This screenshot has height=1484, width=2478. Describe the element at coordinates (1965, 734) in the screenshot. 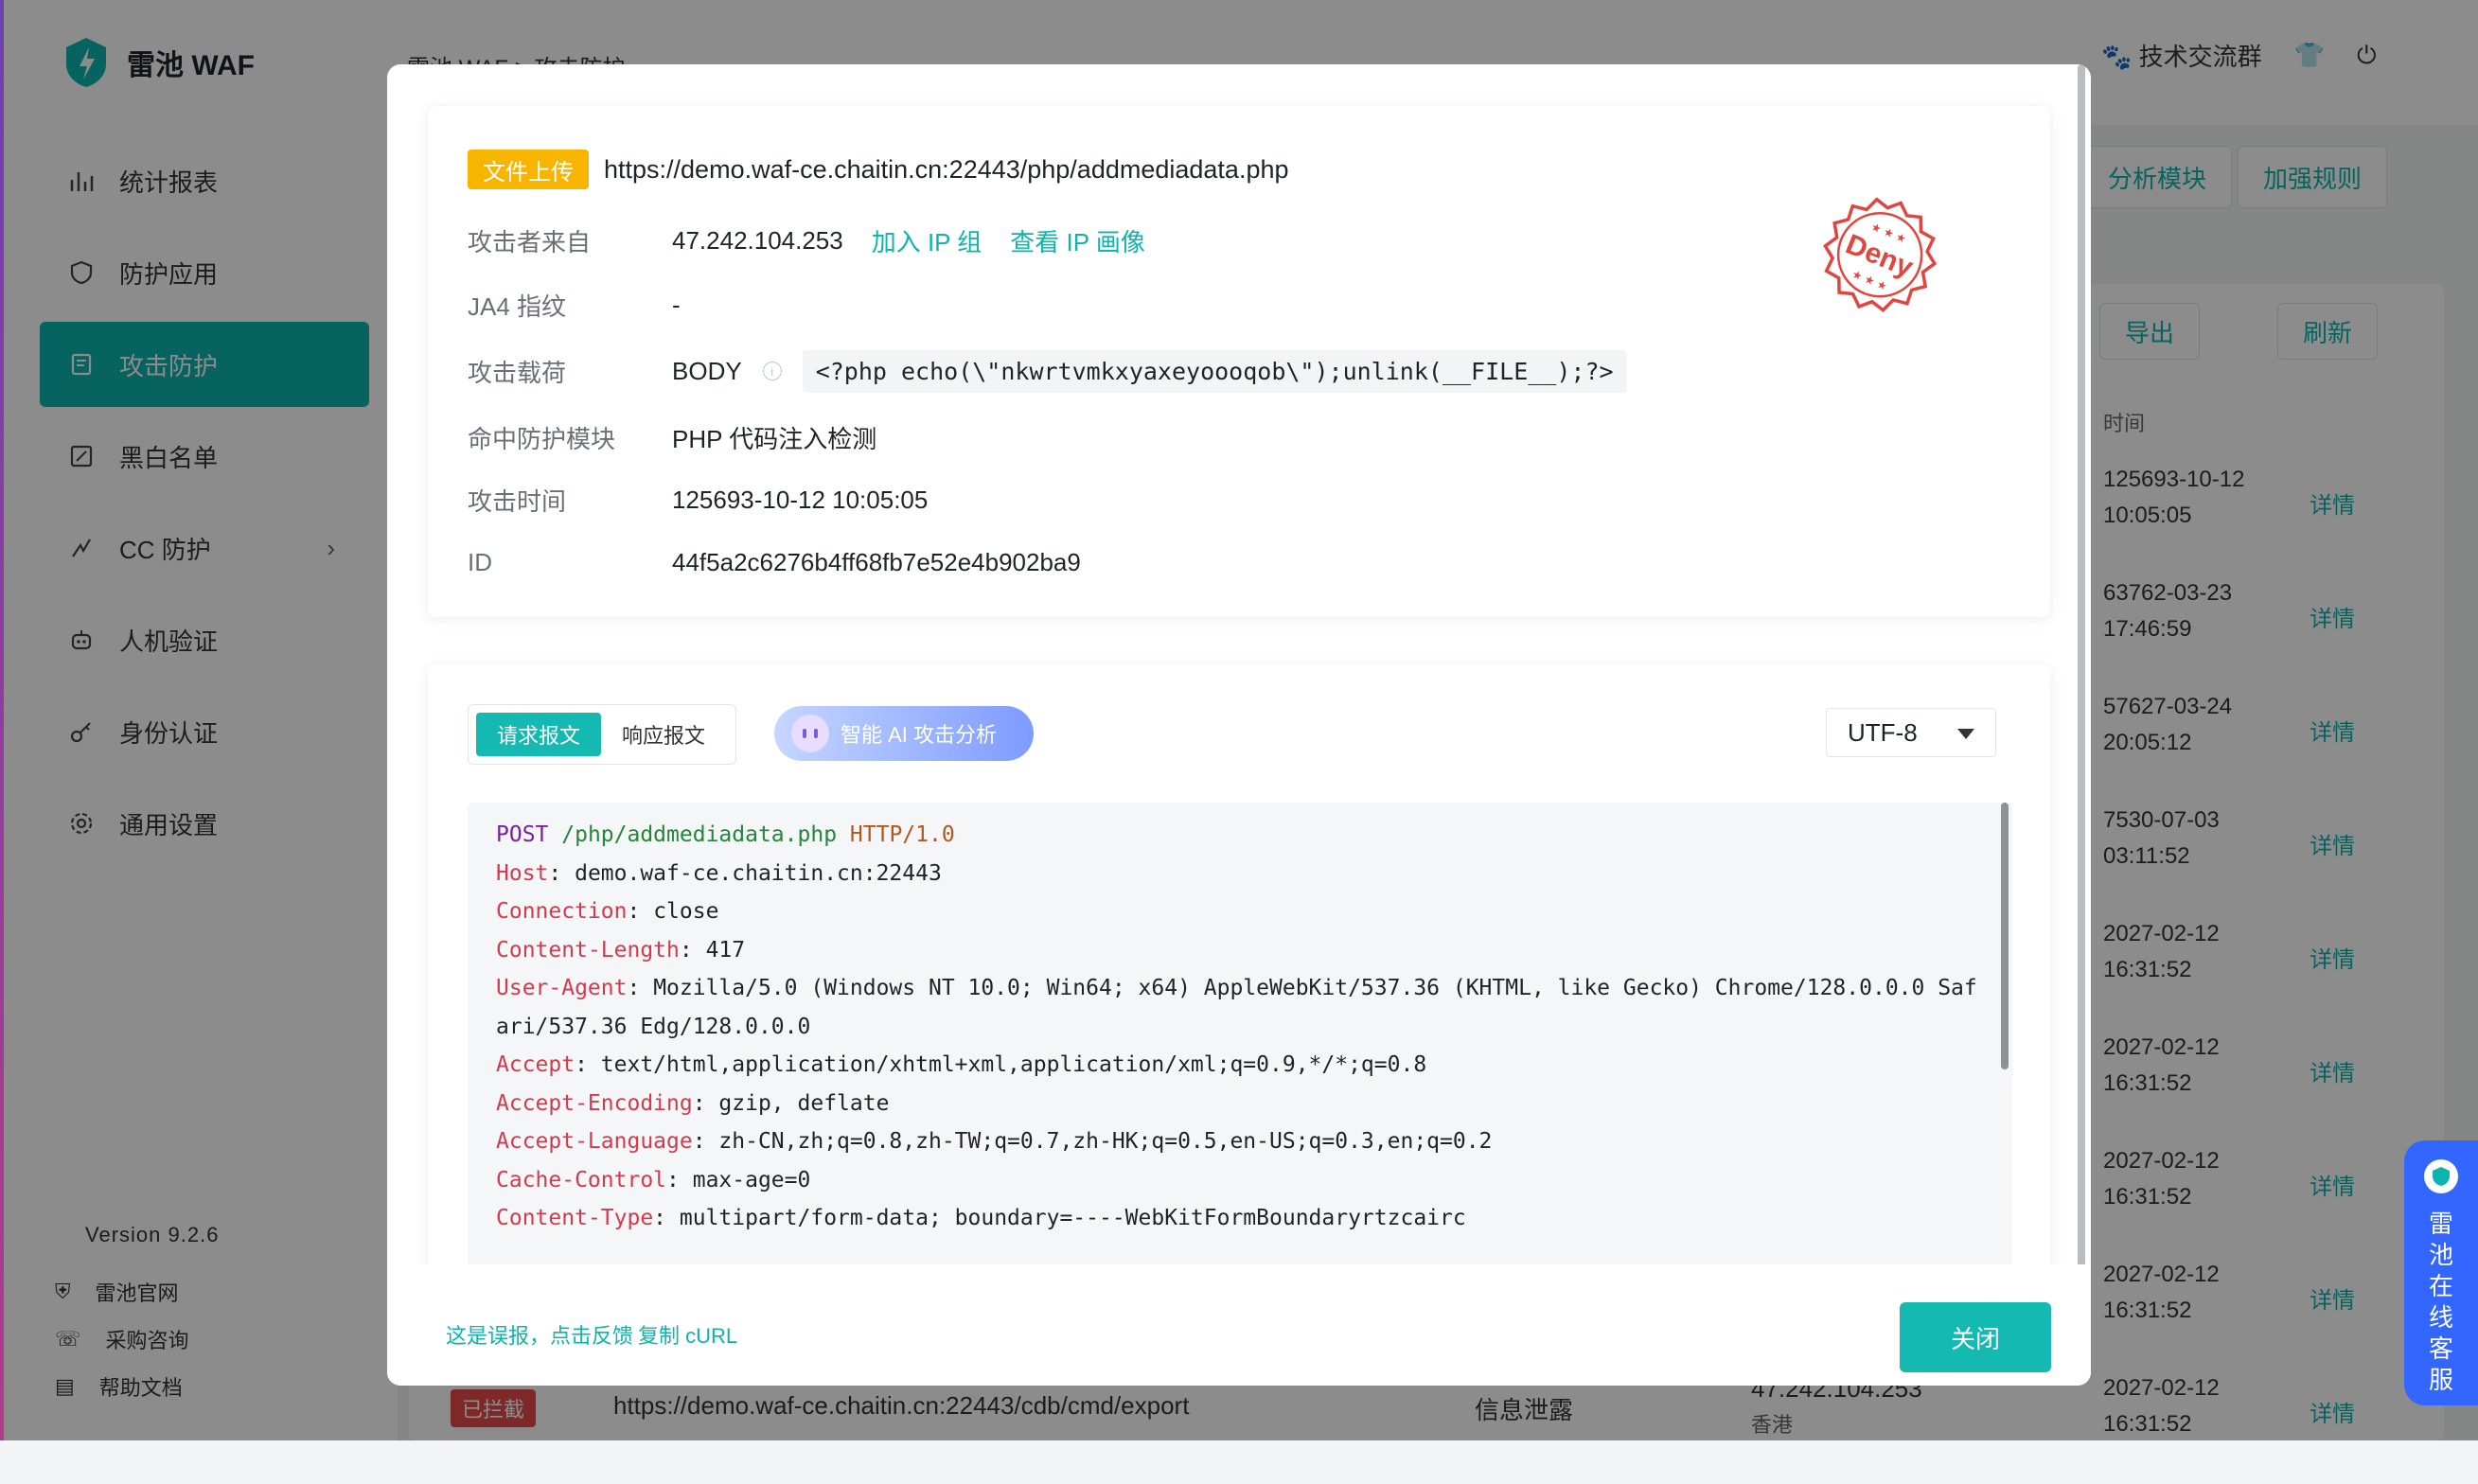

I see `chevron-down-icon` at that location.